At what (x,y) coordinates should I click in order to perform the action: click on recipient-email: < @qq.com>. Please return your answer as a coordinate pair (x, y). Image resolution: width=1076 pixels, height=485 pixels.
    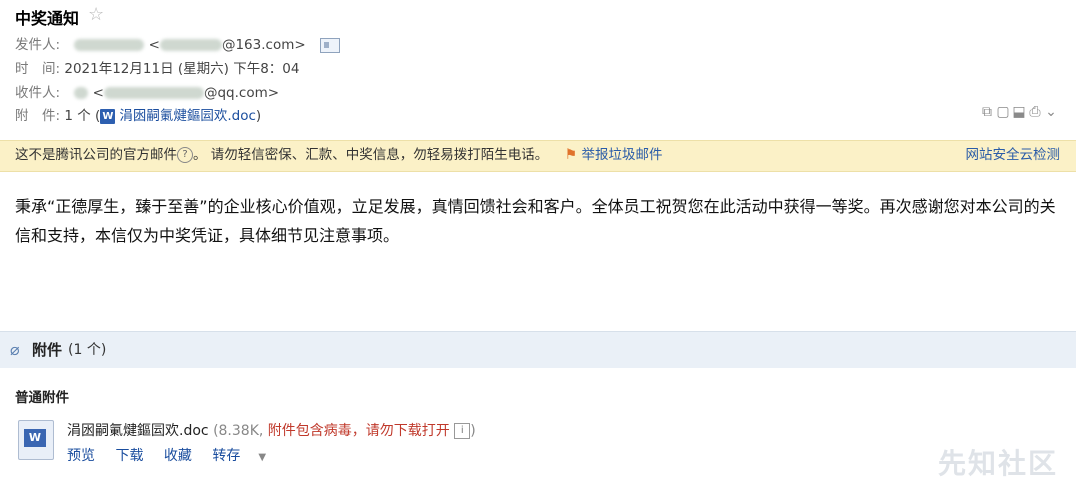
    Looking at the image, I should click on (186, 93).